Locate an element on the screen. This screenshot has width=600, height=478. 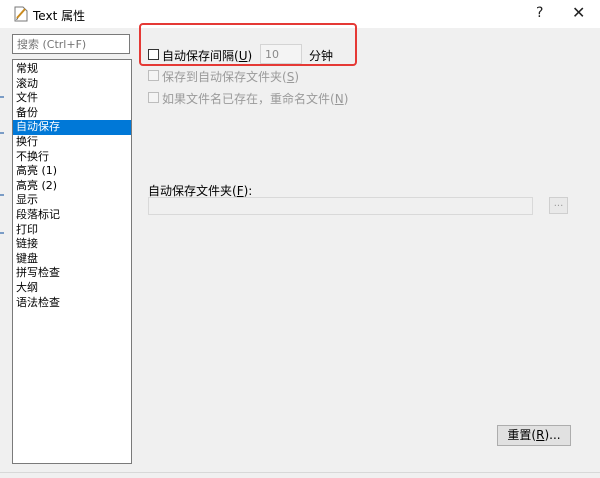
close-button: ✕ is located at coordinates (578, 12).